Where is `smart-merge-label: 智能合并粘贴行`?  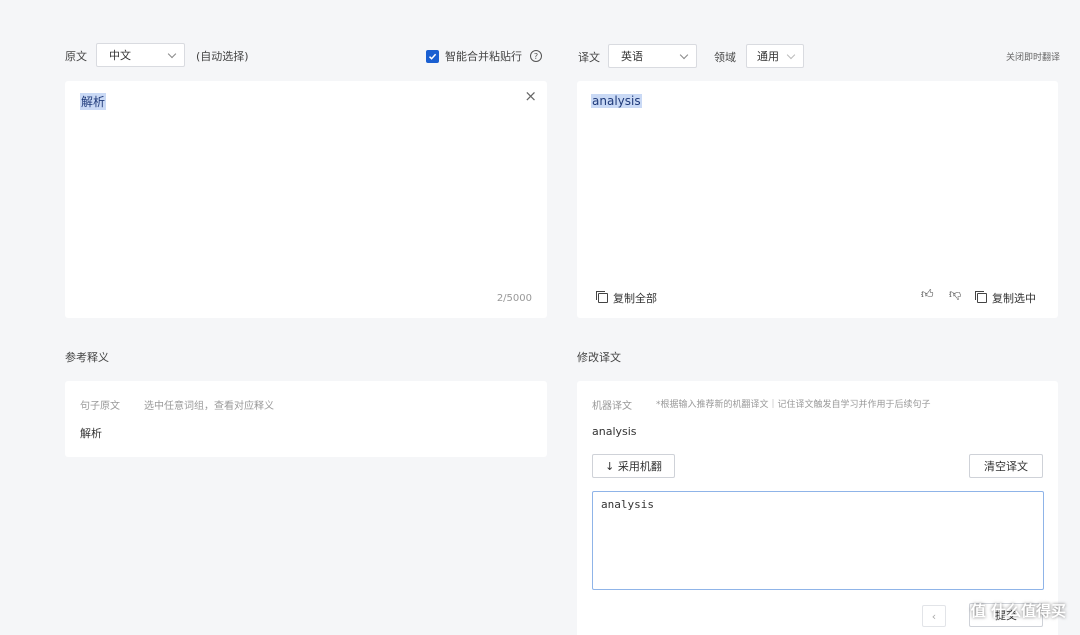 smart-merge-label: 智能合并粘贴行 is located at coordinates (483, 56).